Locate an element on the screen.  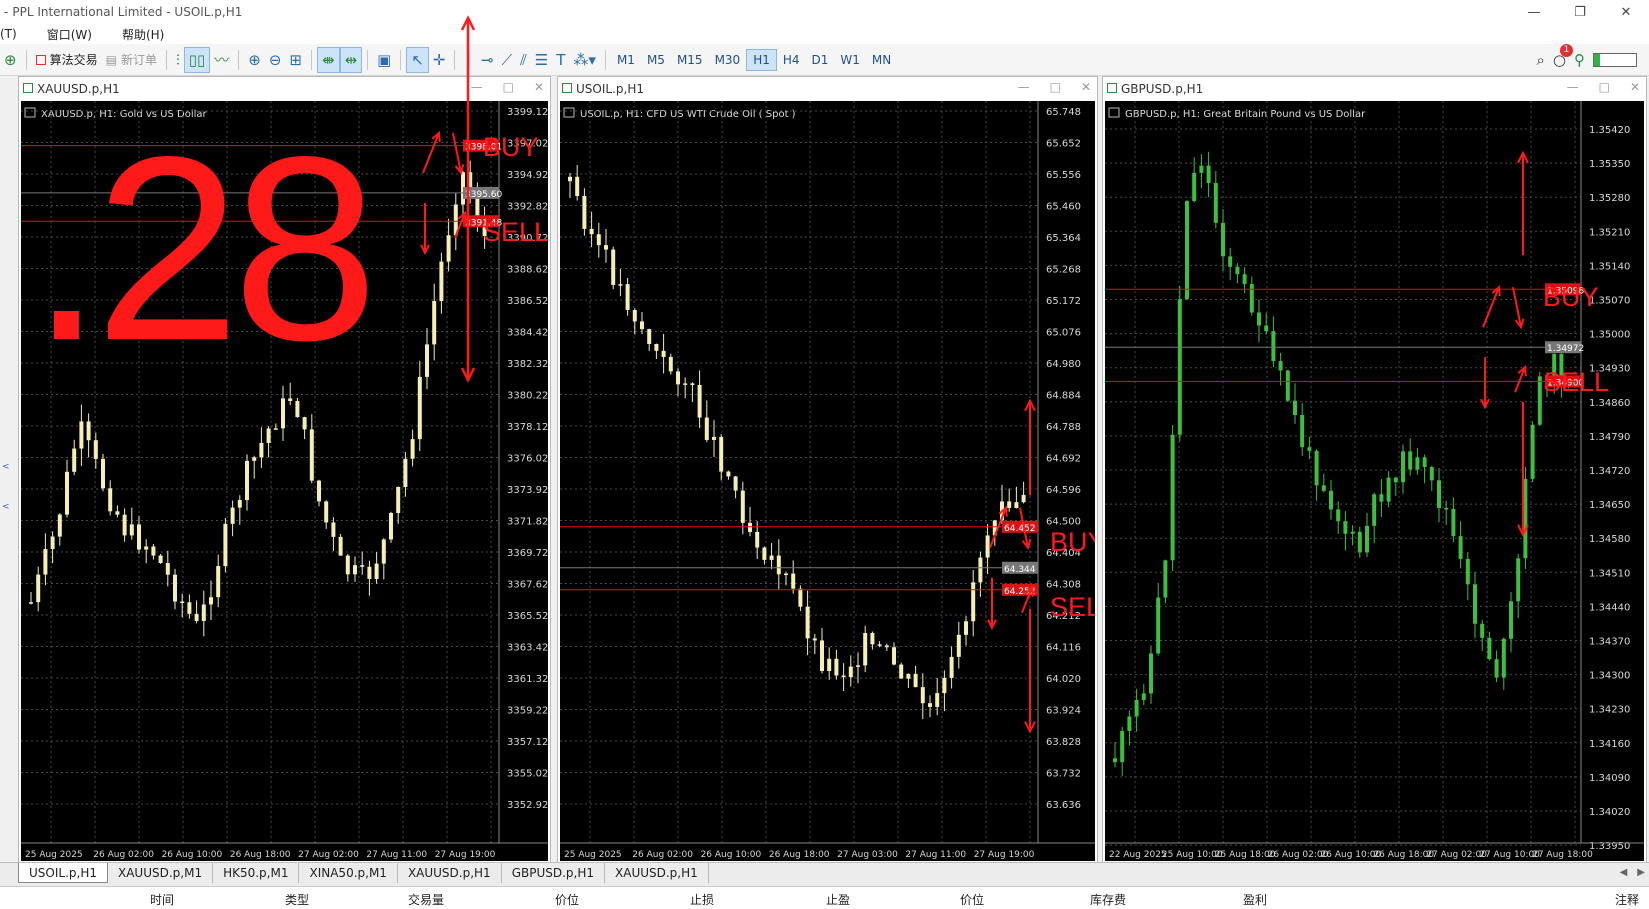
horizontal-line-icon: ⊸ is located at coordinates (487, 60).